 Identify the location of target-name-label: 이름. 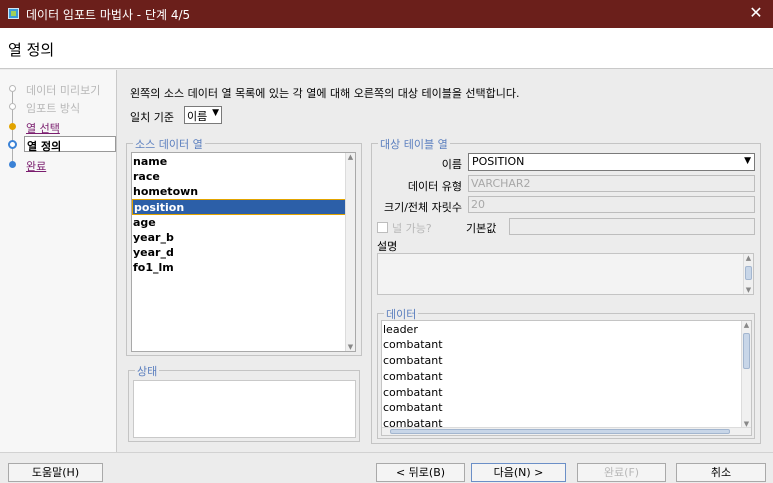
(451, 164).